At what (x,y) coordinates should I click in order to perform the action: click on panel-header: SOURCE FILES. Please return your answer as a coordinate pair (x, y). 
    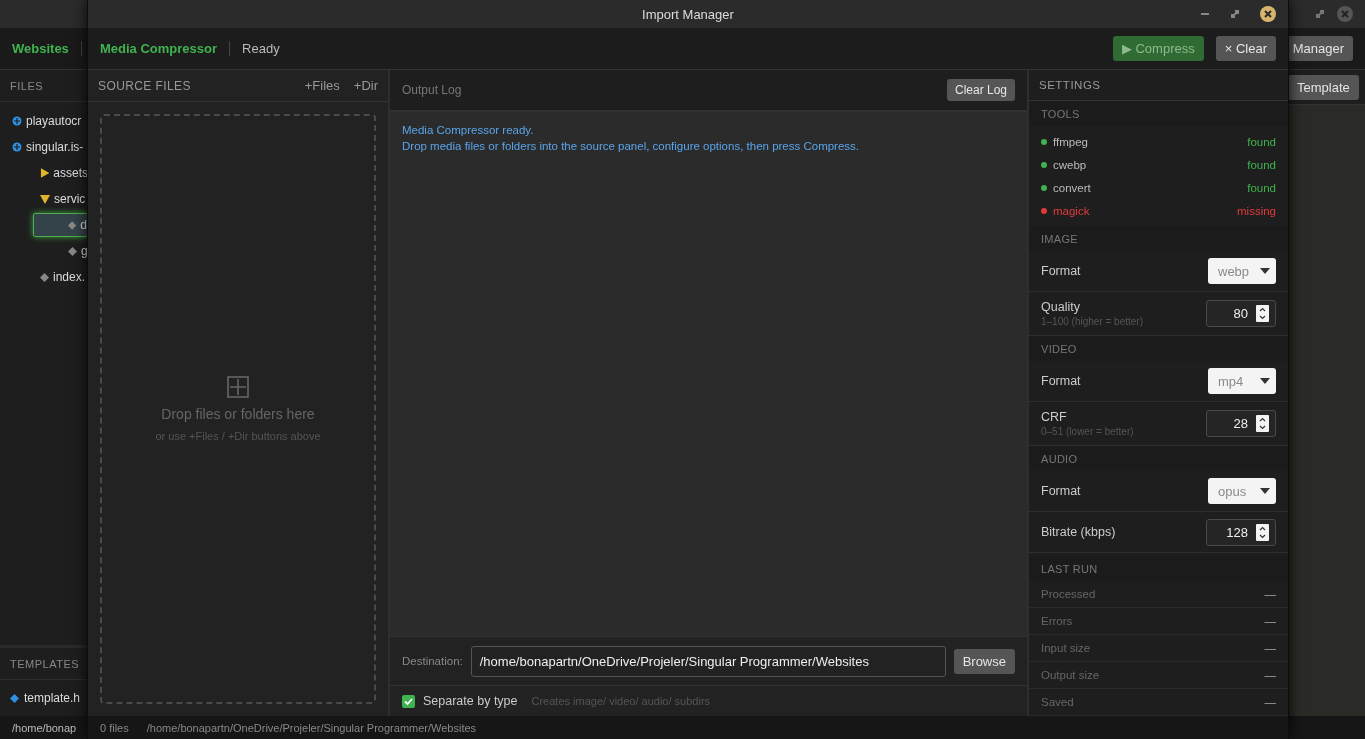
    Looking at the image, I should click on (145, 85).